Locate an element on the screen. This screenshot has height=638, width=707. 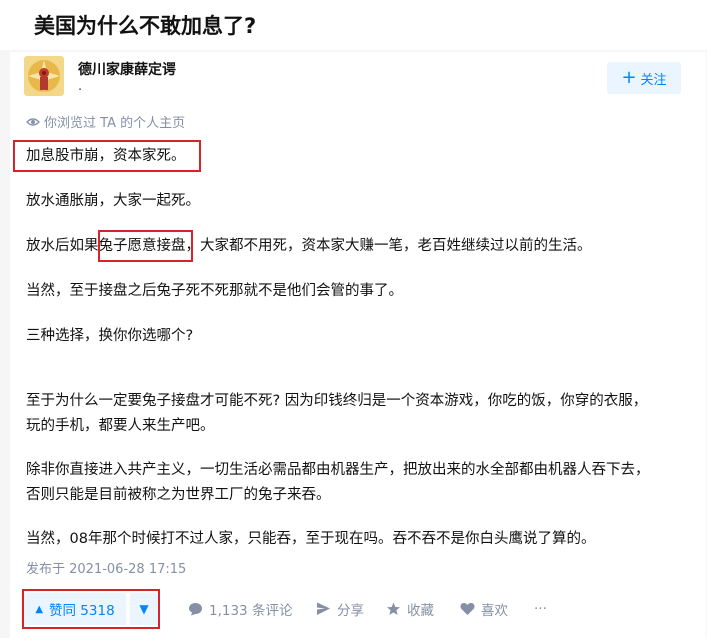
comment-icon is located at coordinates (195, 609).